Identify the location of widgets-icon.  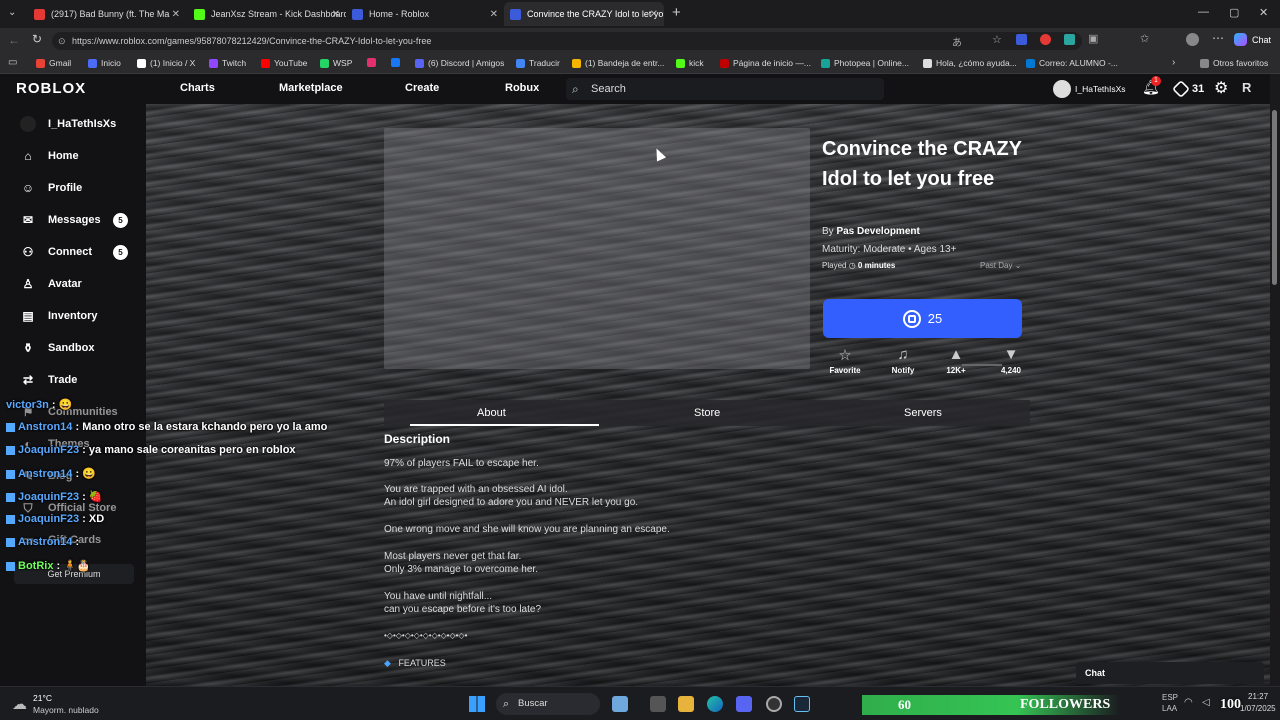
(620, 704).